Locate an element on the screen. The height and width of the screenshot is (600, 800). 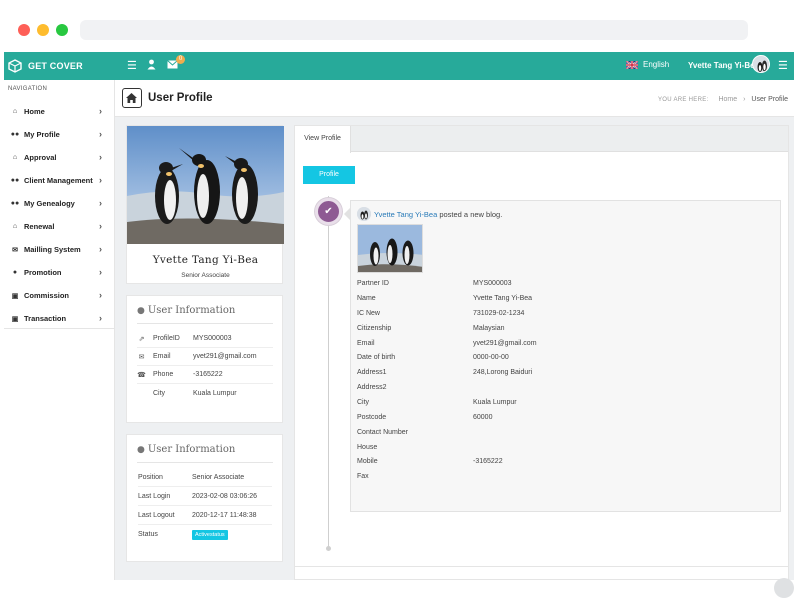
info-label: Phone is located at coordinates (163, 374).